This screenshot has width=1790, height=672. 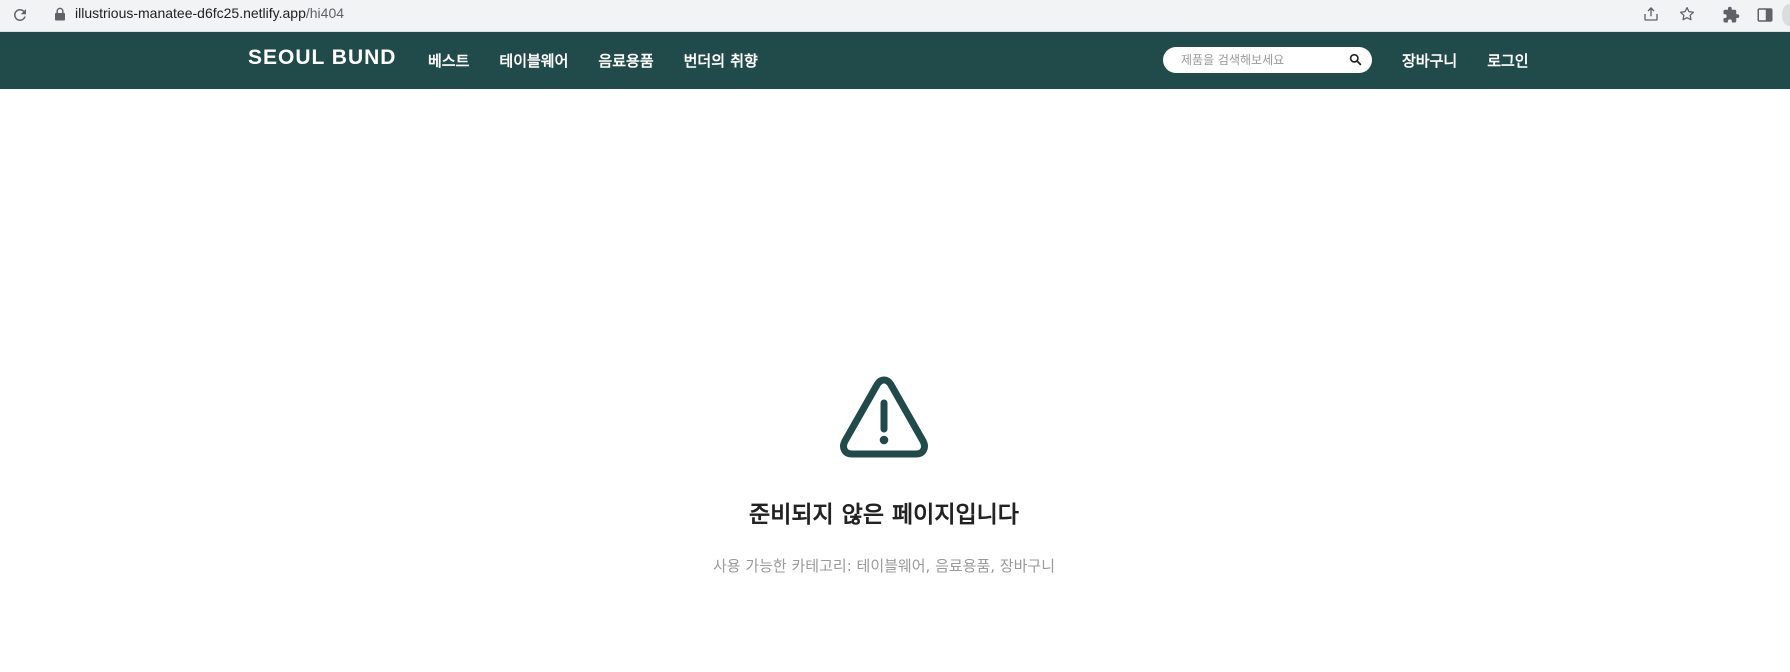 What do you see at coordinates (721, 60) in the screenshot?
I see `nav-item-bunder-pick: 번더의 취향` at bounding box center [721, 60].